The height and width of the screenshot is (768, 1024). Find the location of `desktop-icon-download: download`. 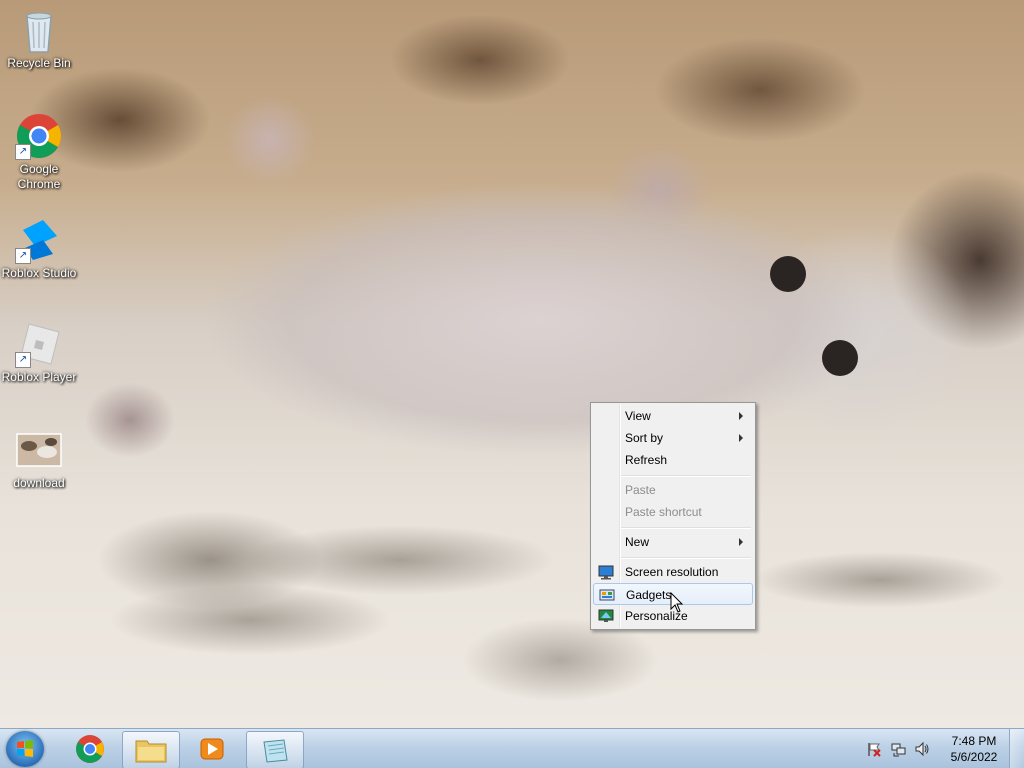

desktop-icon-download: download is located at coordinates (39, 458).